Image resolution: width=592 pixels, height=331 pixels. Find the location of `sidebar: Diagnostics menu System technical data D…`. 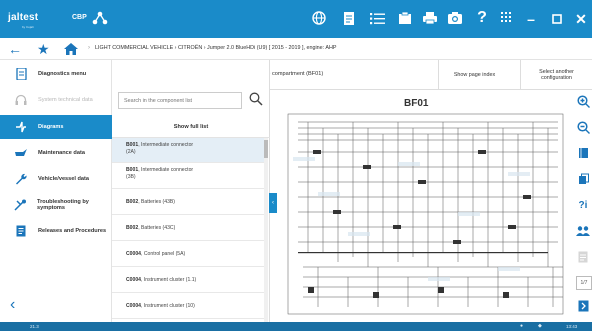

sidebar: Diagnostics menu System technical data D… is located at coordinates (56, 191).